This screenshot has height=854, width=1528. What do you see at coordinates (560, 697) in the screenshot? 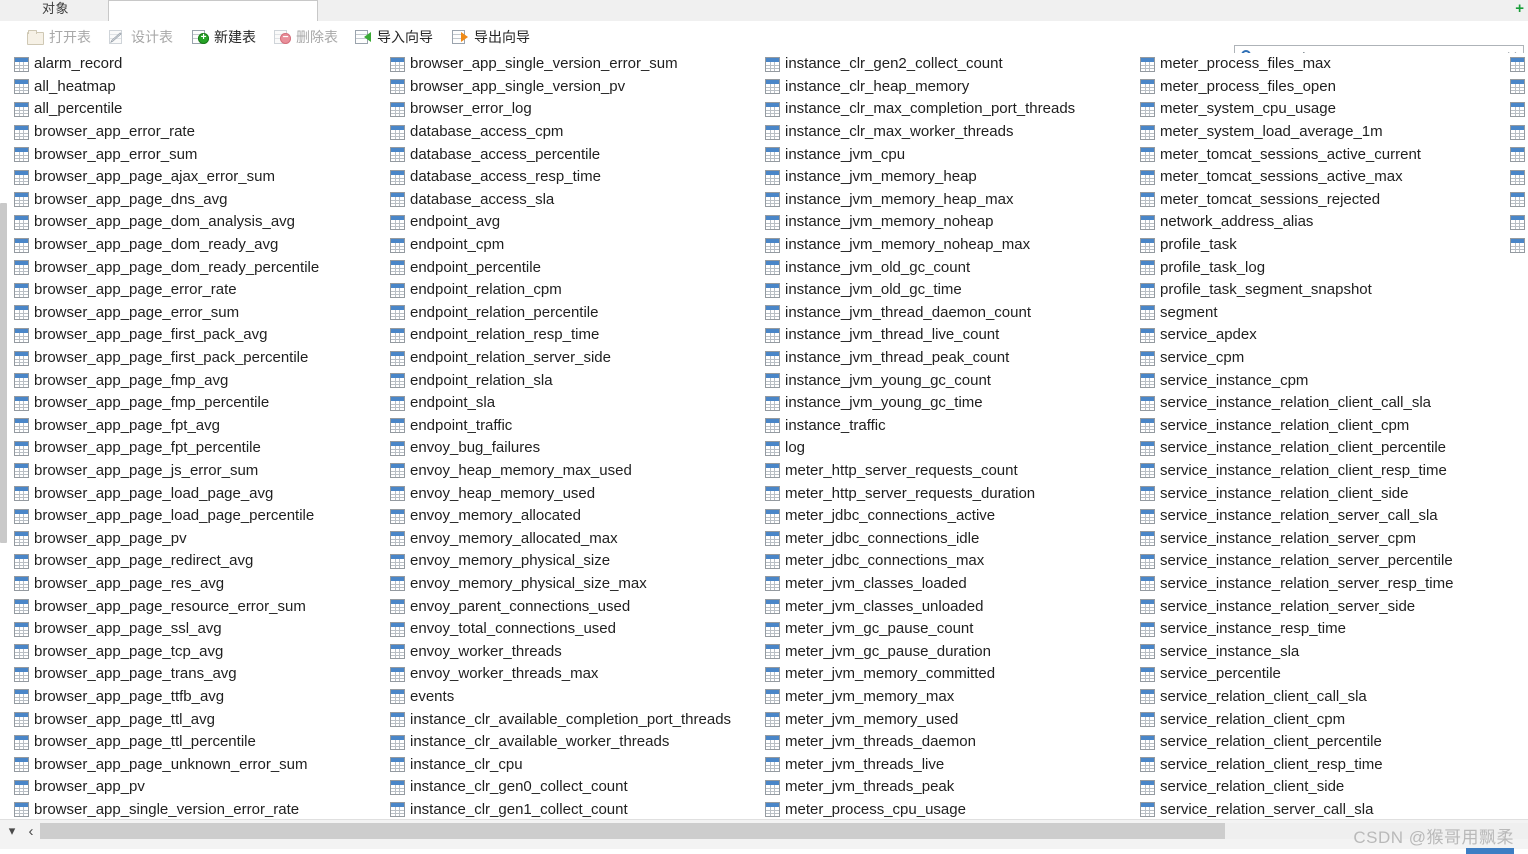
I see `list-item: events` at bounding box center [560, 697].